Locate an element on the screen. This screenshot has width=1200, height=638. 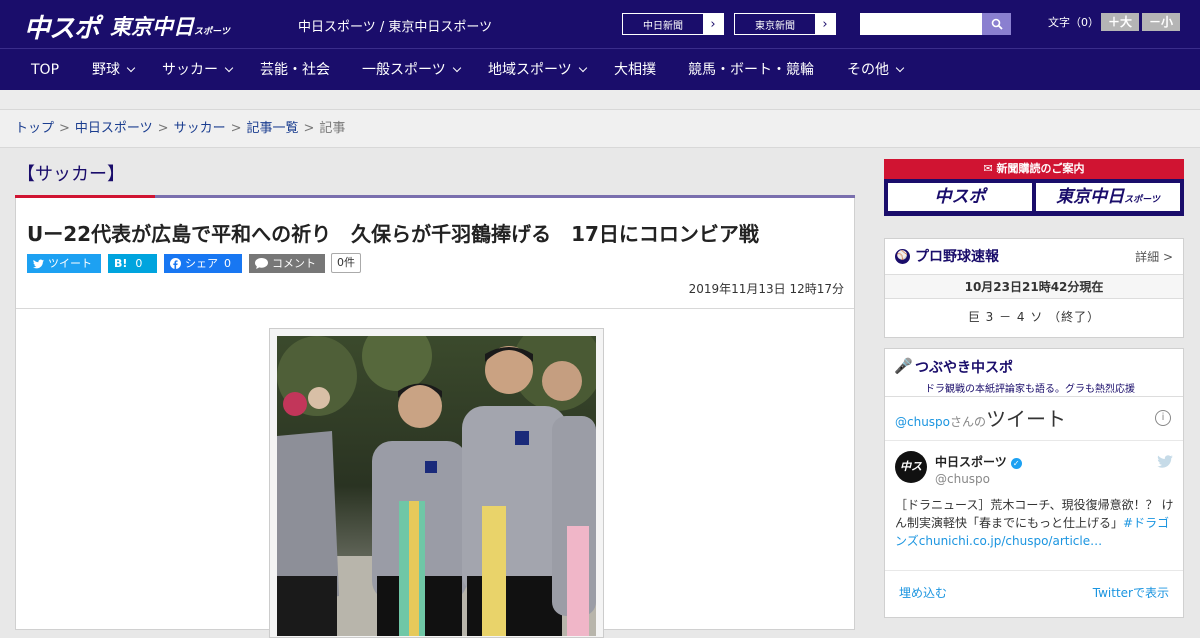
nav-item-racing: 競馬・ボート・競輪 is located at coordinates (751, 70).